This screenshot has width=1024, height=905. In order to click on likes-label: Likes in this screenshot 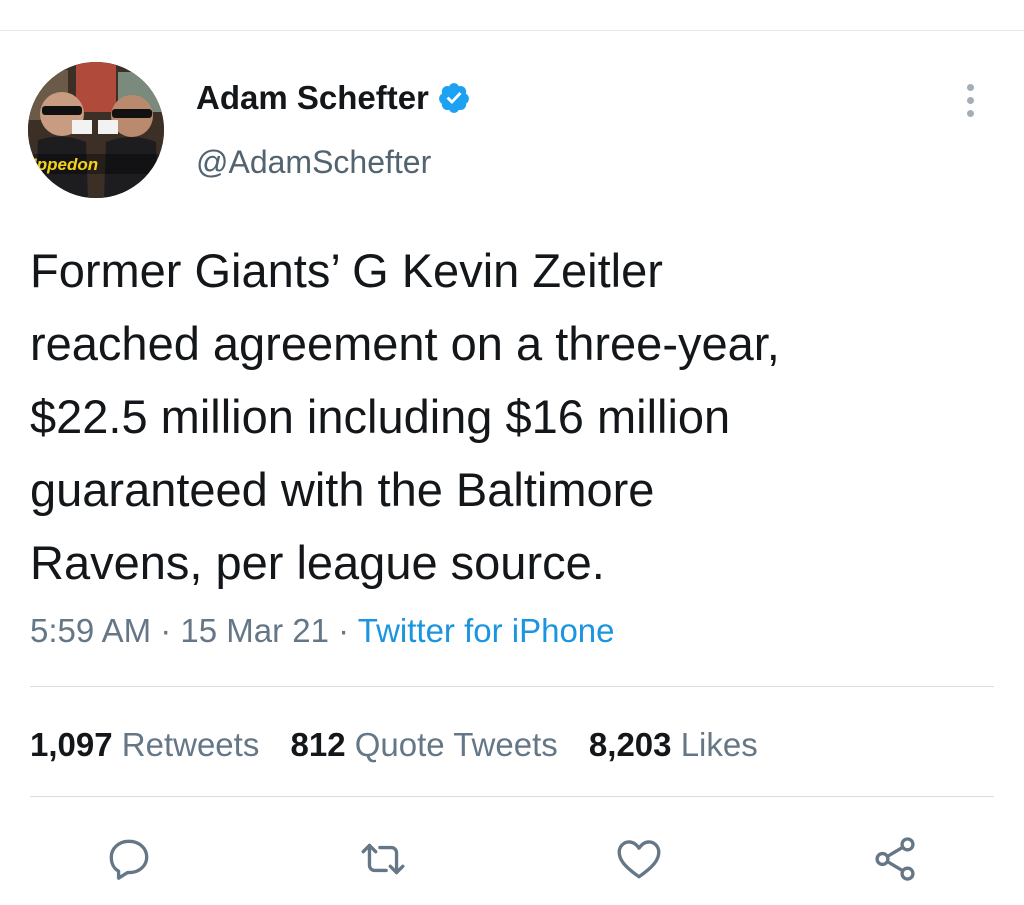, I will do `click(719, 744)`.